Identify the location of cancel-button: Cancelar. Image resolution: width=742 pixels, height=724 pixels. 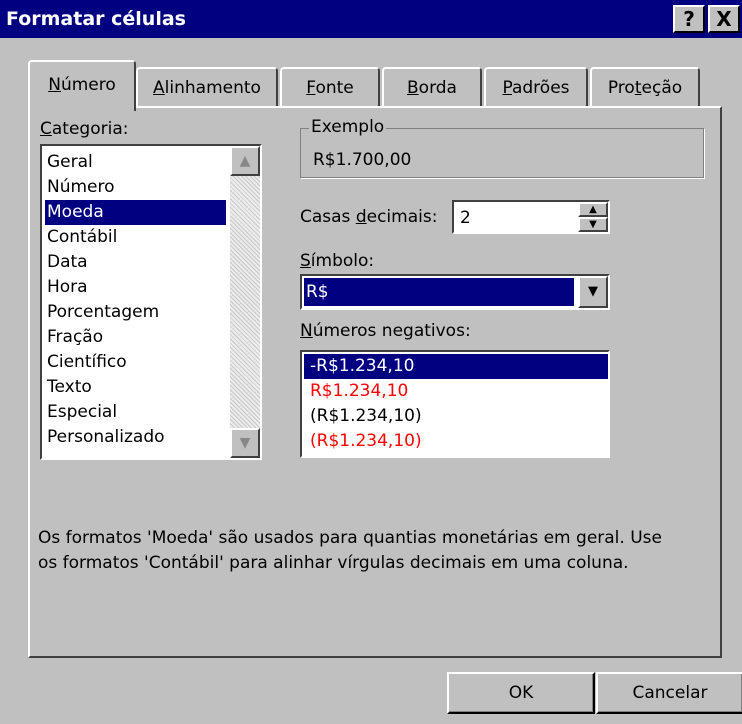
(669, 693).